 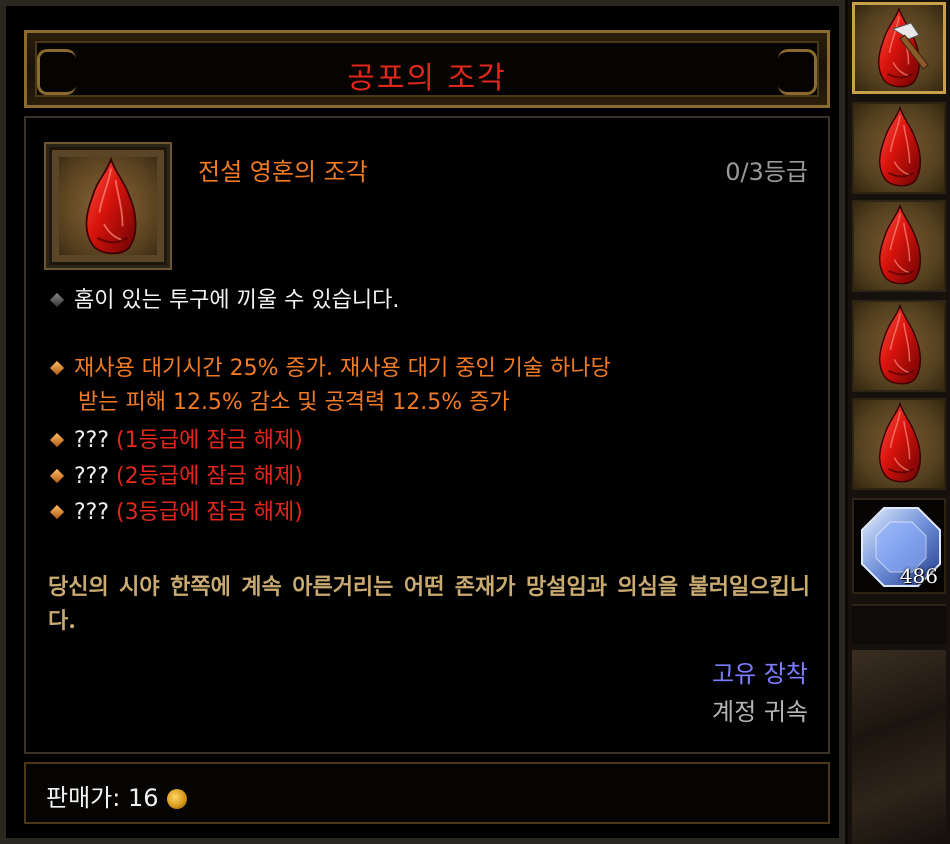 What do you see at coordinates (283, 172) in the screenshot?
I see `item-type: 전설 영혼의 조각` at bounding box center [283, 172].